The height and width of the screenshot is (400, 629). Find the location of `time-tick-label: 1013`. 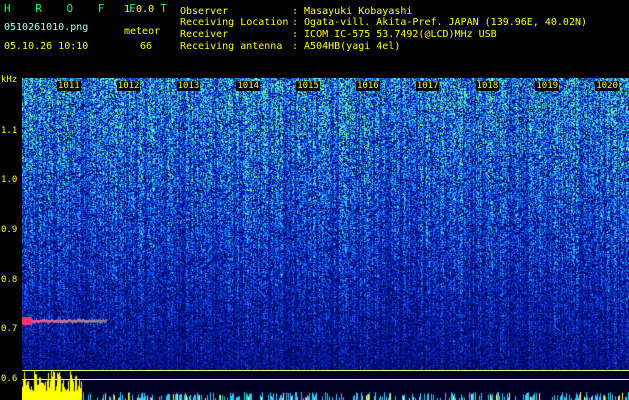

time-tick-label: 1013 is located at coordinates (188, 86).